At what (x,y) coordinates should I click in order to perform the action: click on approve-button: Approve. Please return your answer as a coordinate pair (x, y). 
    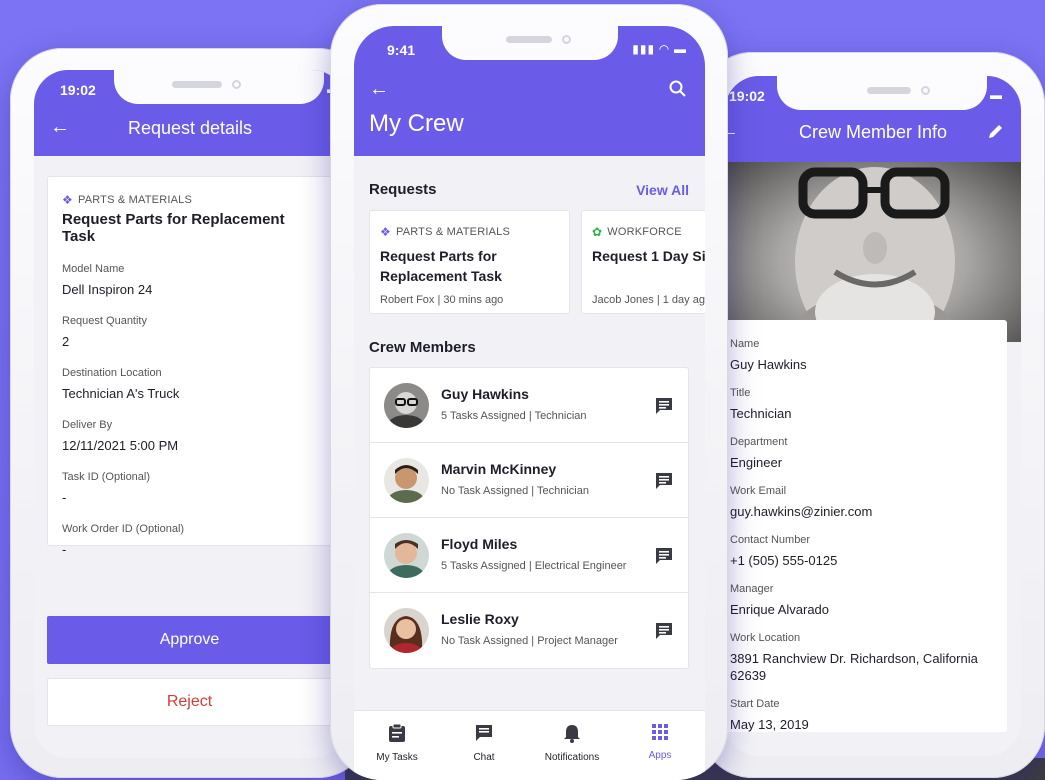
    Looking at the image, I should click on (189, 640).